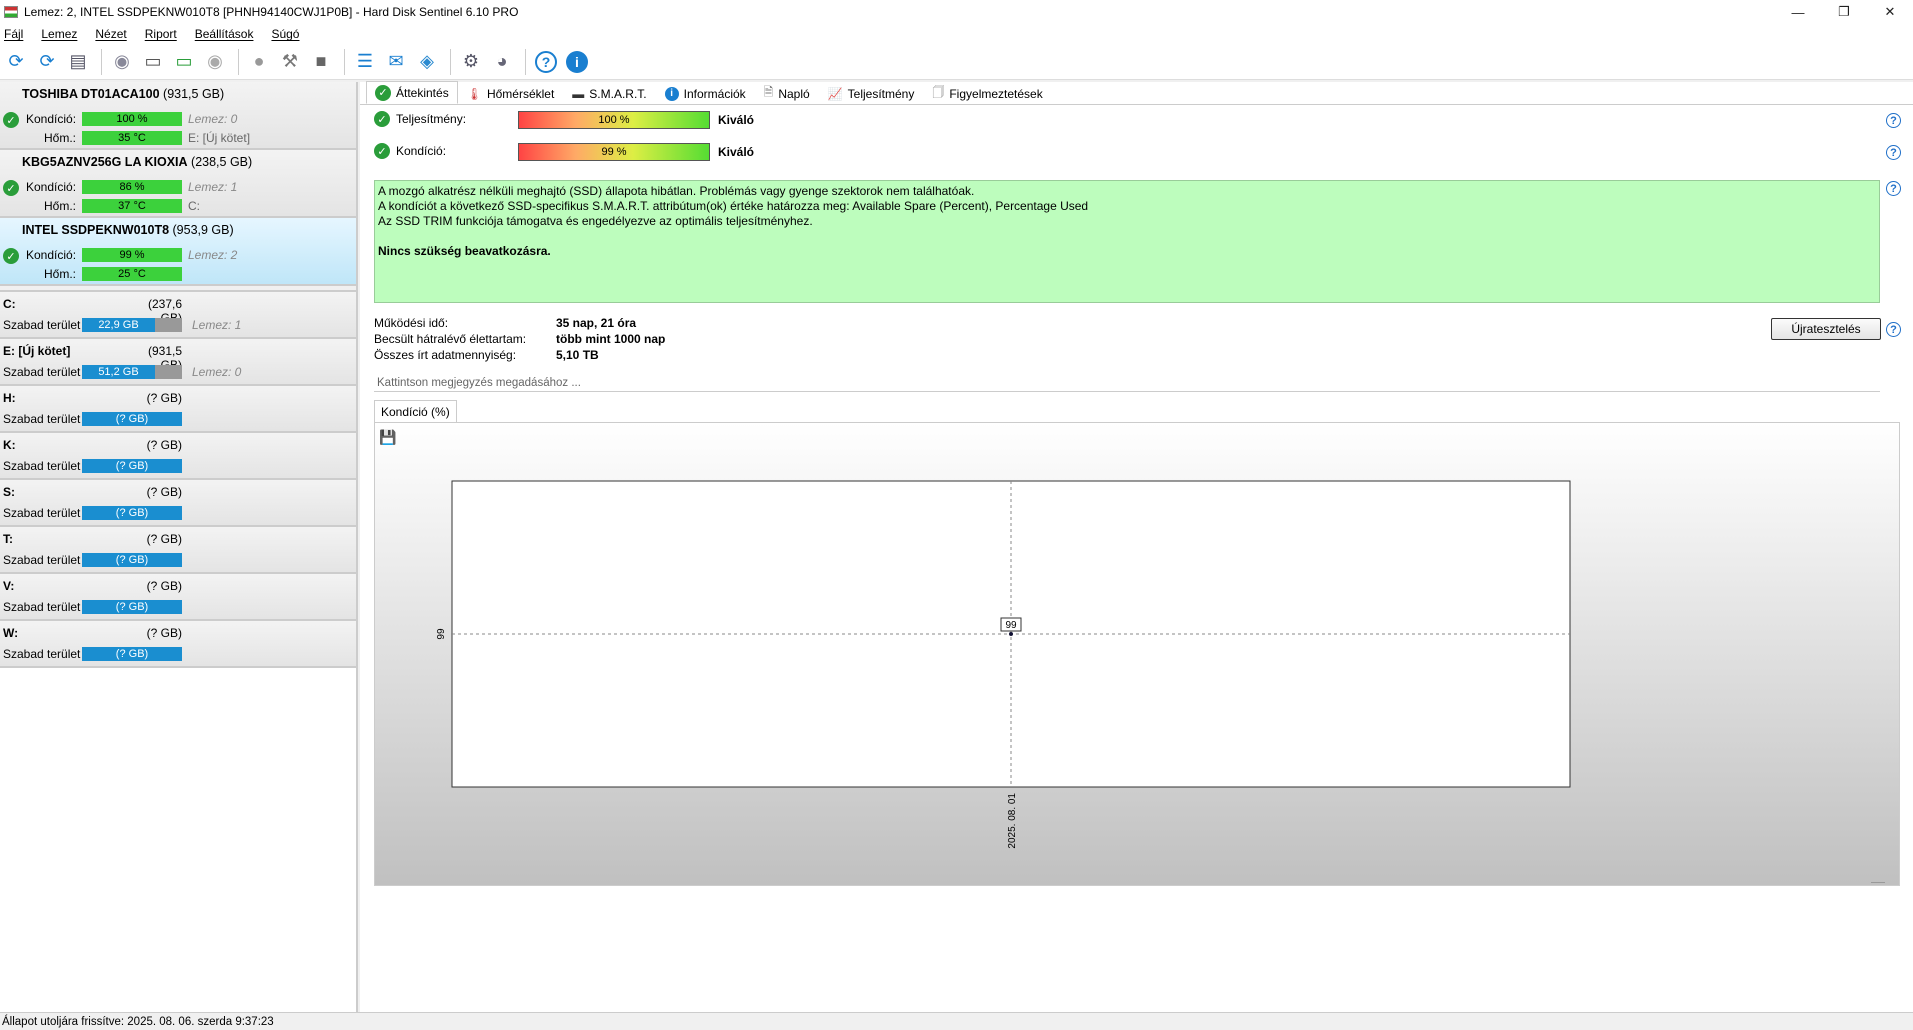 The width and height of the screenshot is (1913, 1030). I want to click on volume-item: H: (? GB) Szabad terület (? GB), so click(178, 409).